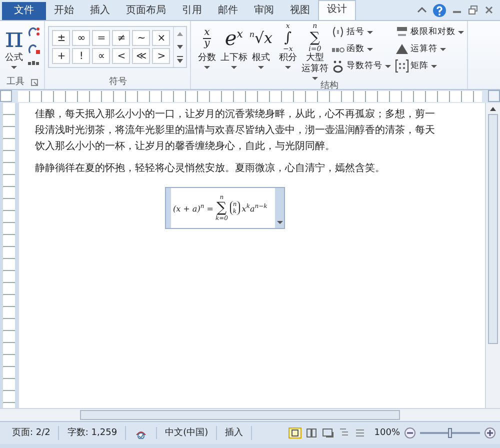 The width and height of the screenshot is (500, 448). I want to click on print-layout-icon, so click(295, 433).